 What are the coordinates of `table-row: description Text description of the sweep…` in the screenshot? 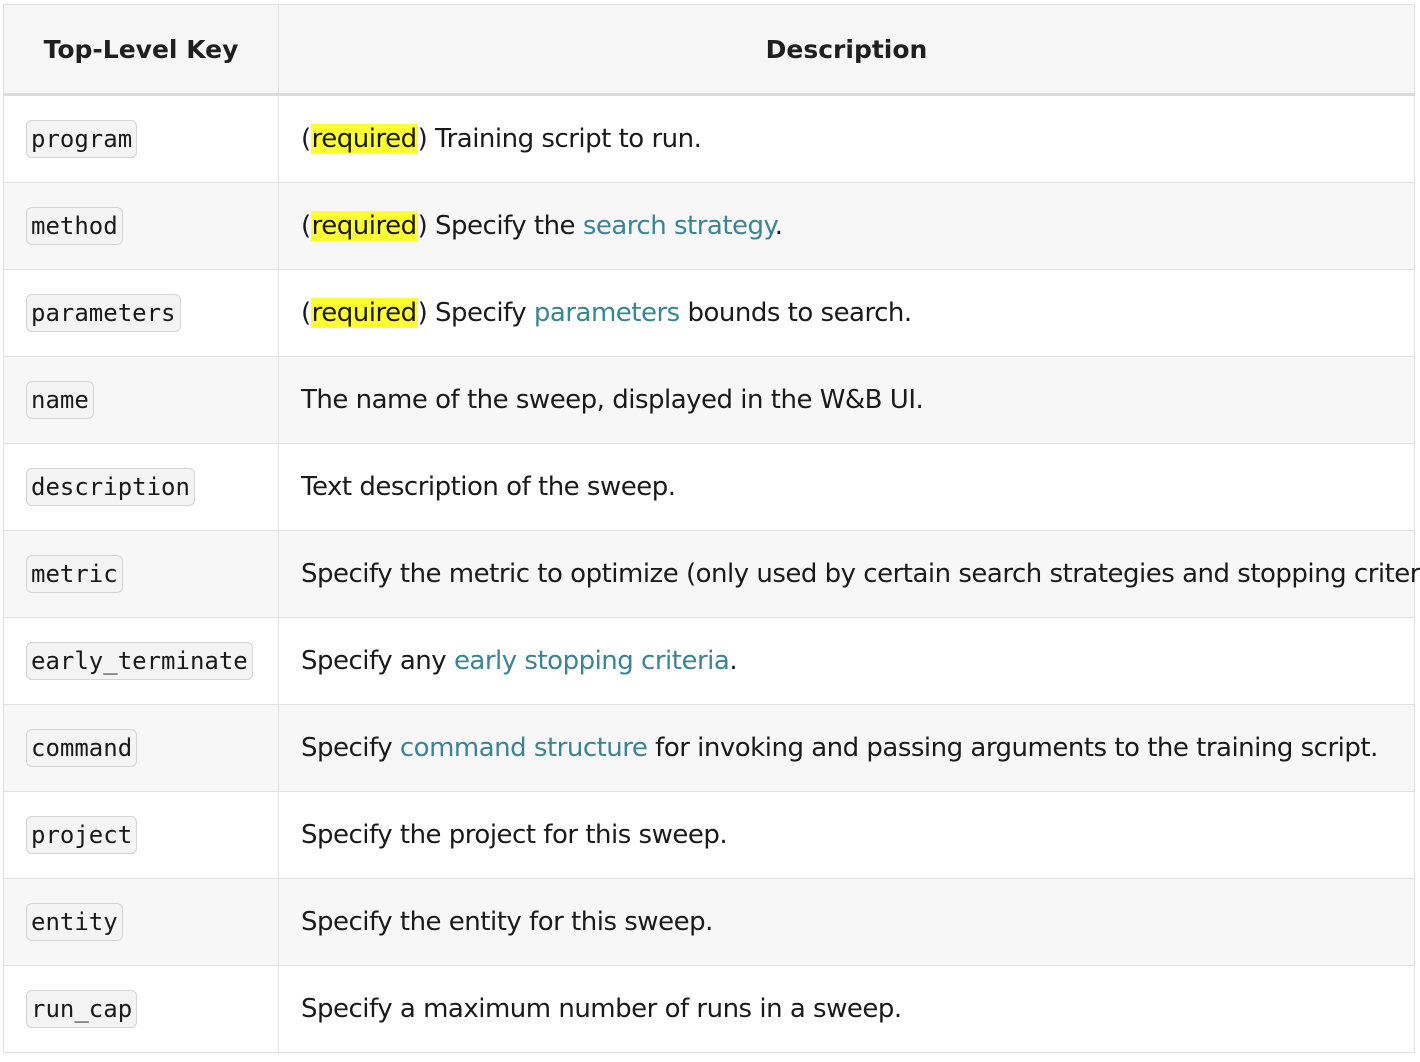 It's located at (709, 487).